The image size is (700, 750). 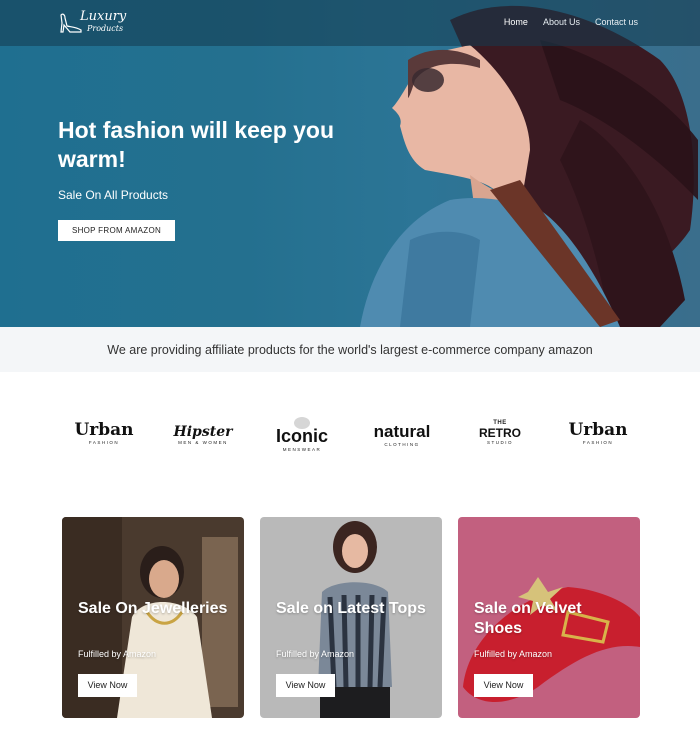 I want to click on card-title: Sale On Jewelleries, so click(x=153, y=608).